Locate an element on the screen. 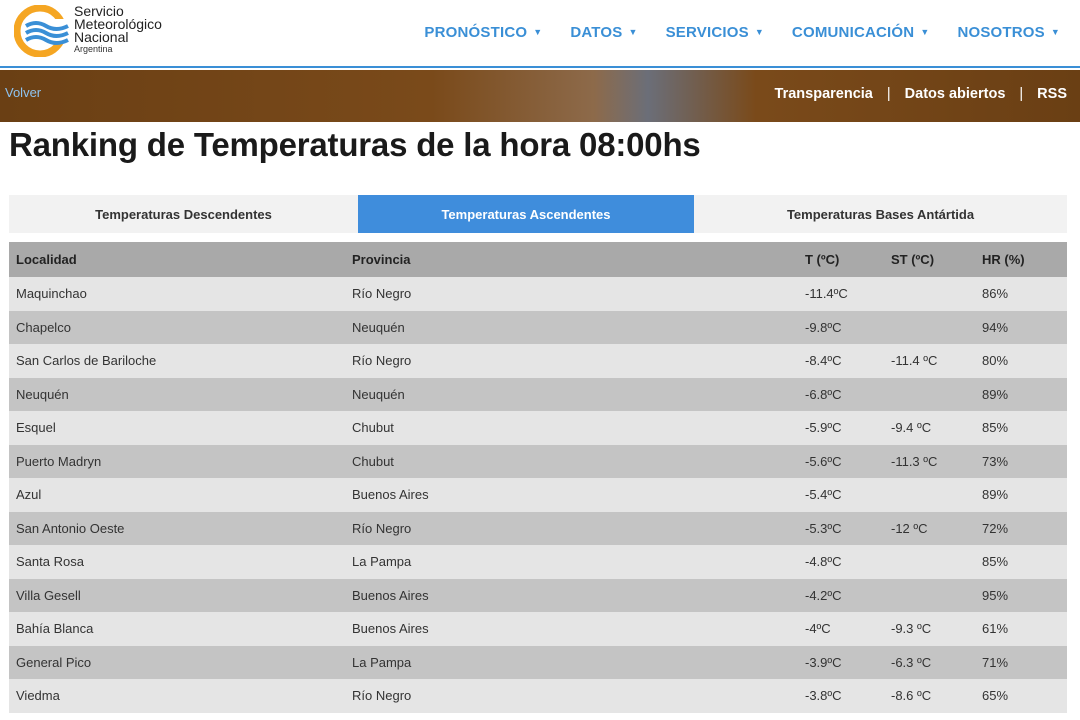  nav-label: PRONÓSTICO is located at coordinates (476, 32).